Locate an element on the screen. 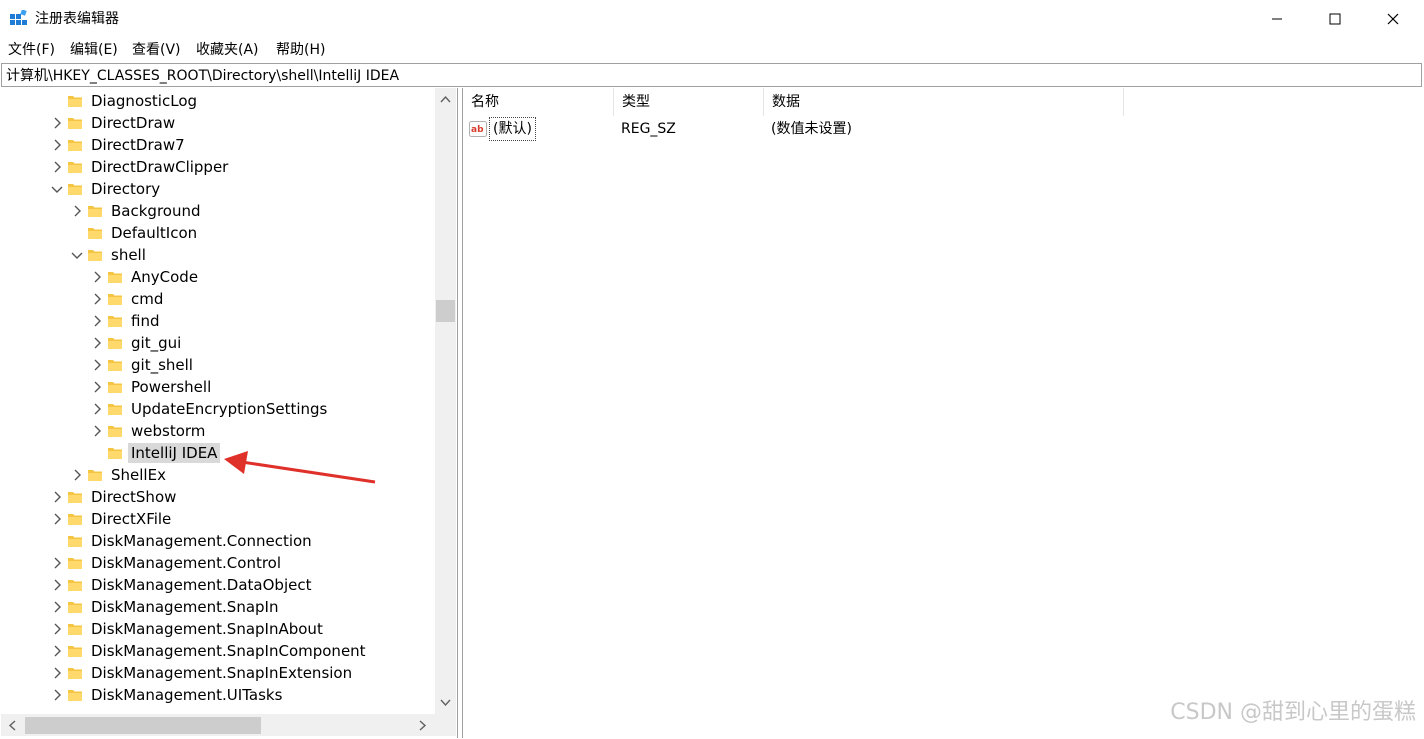 The height and width of the screenshot is (739, 1424). tree-horizontal-scrollbar is located at coordinates (228, 725).